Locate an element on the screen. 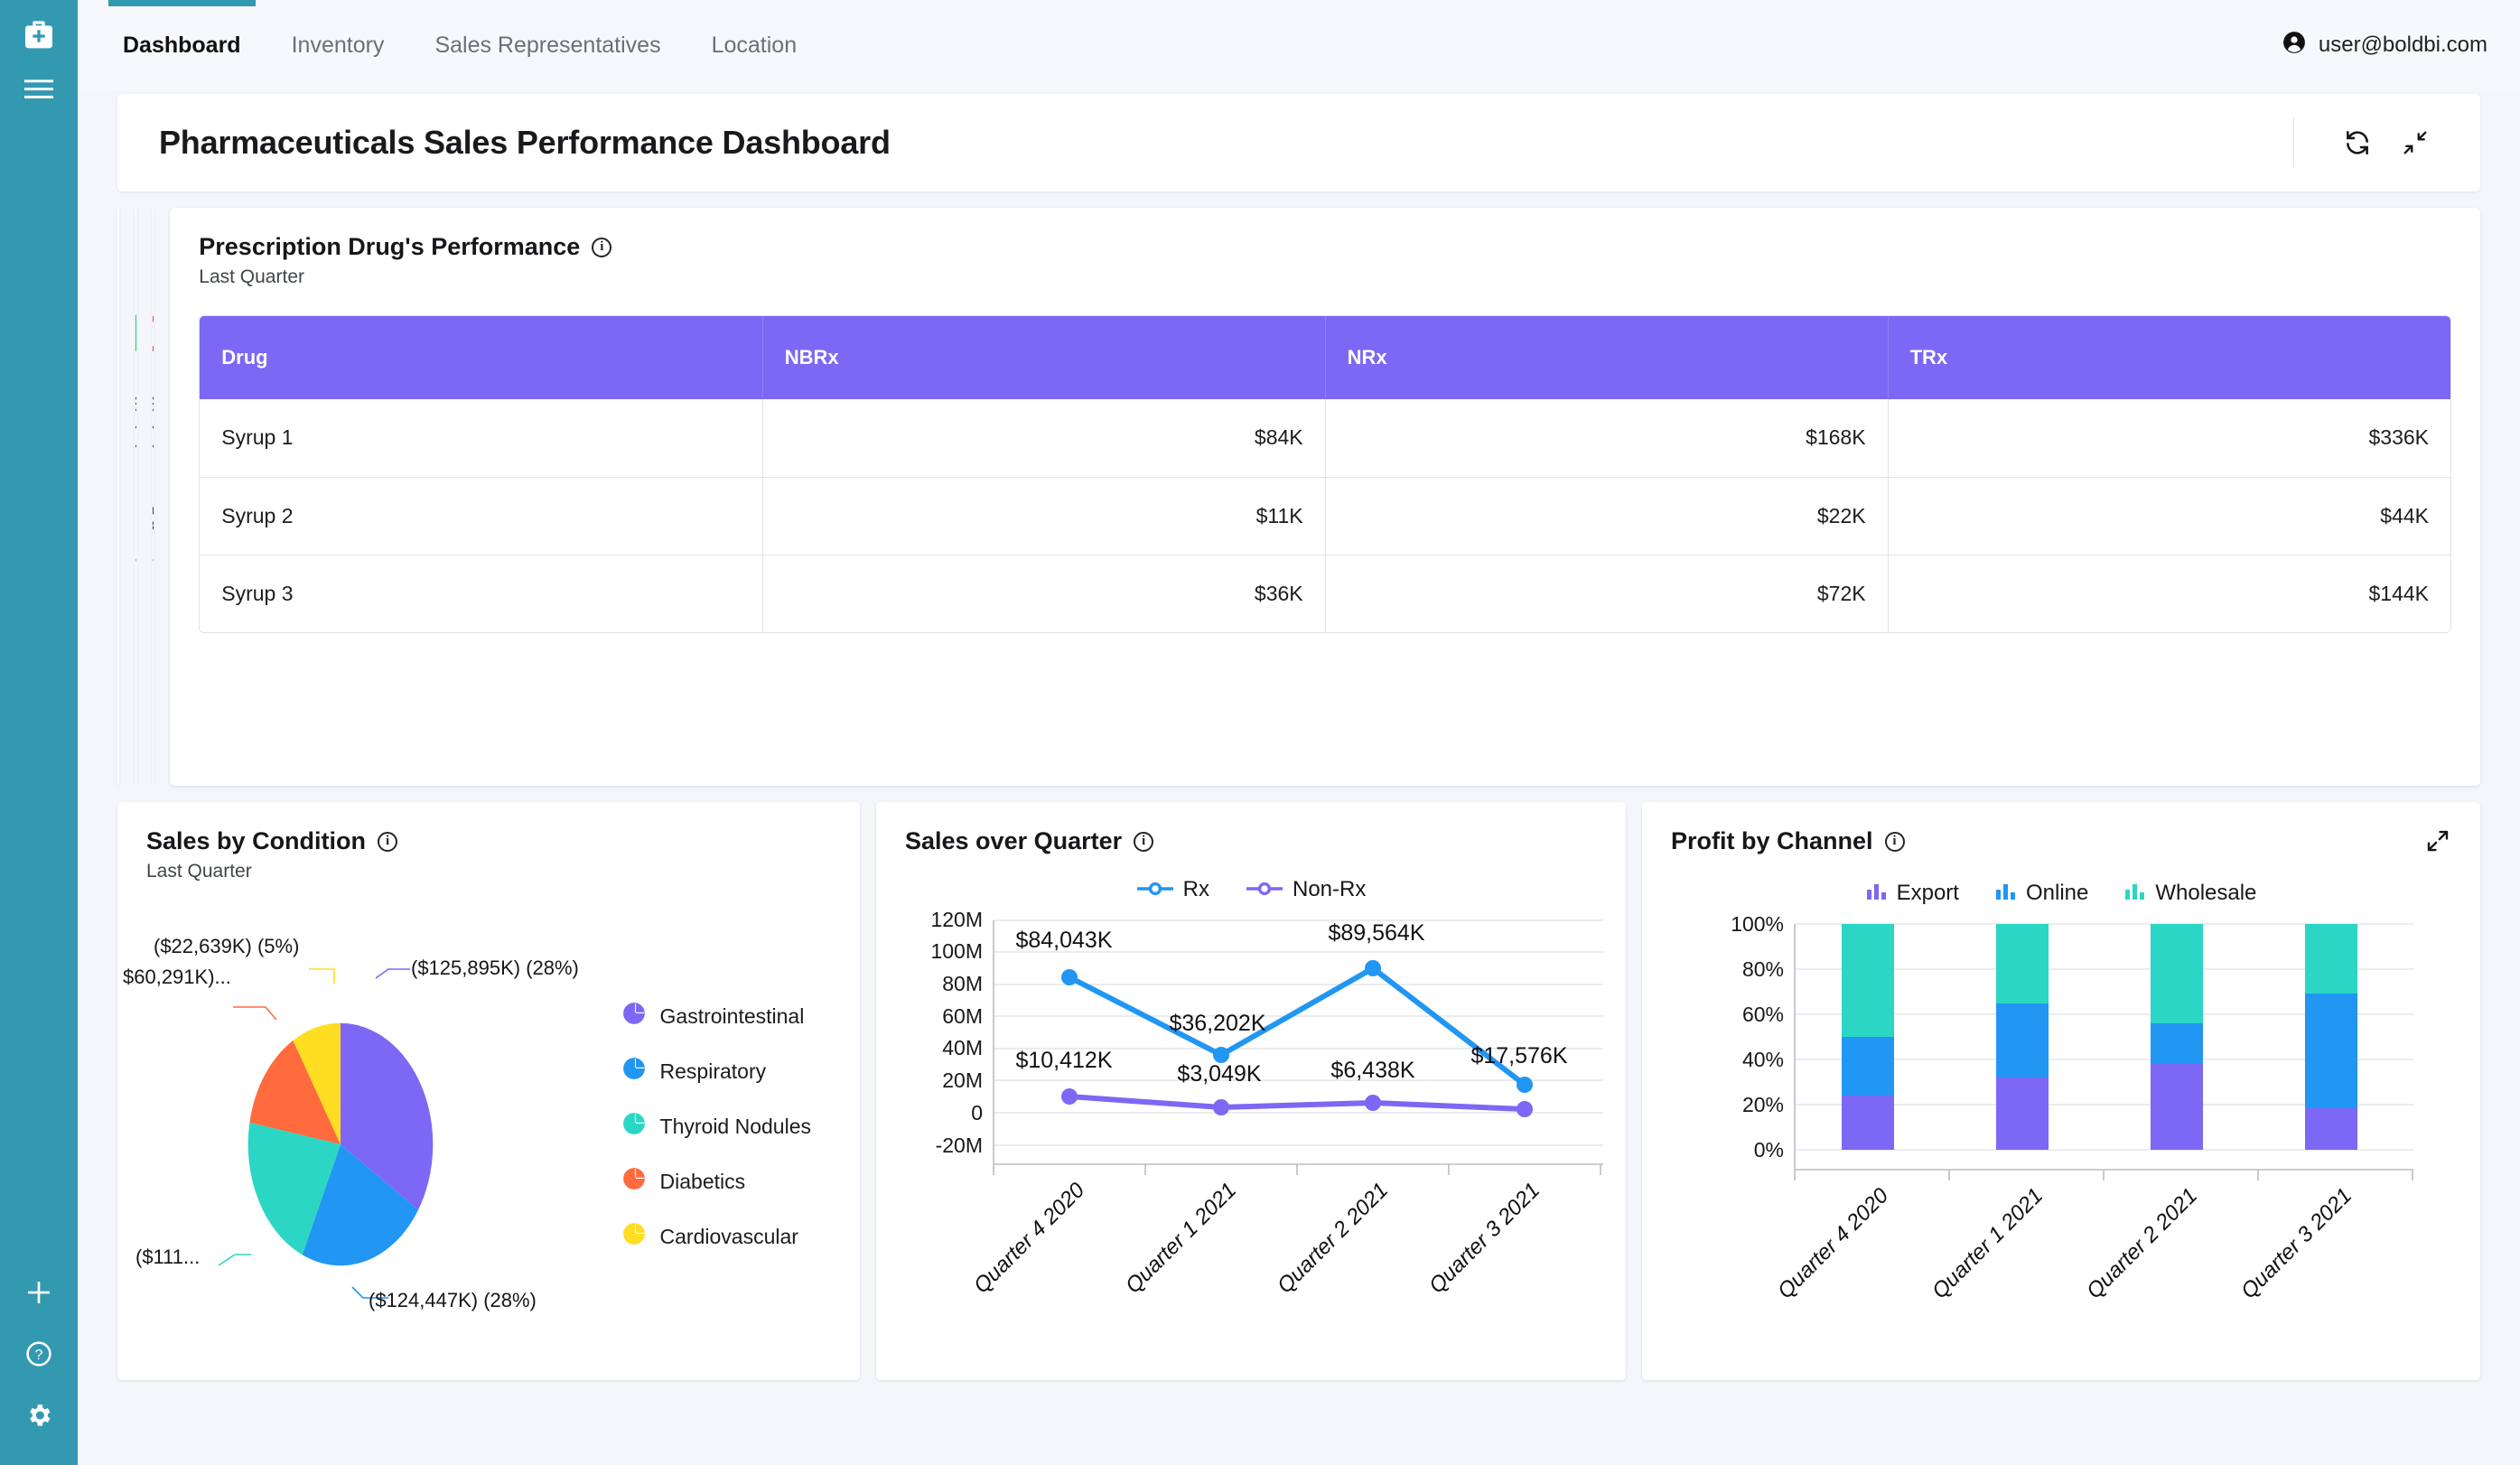  svg-text: 120M is located at coordinates (956, 919).